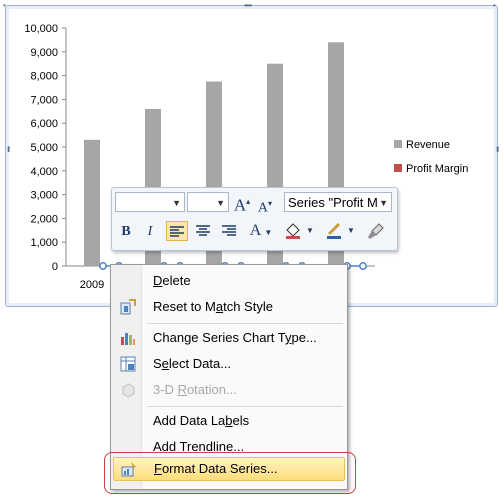  I want to click on pen-outline-icon, so click(334, 230).